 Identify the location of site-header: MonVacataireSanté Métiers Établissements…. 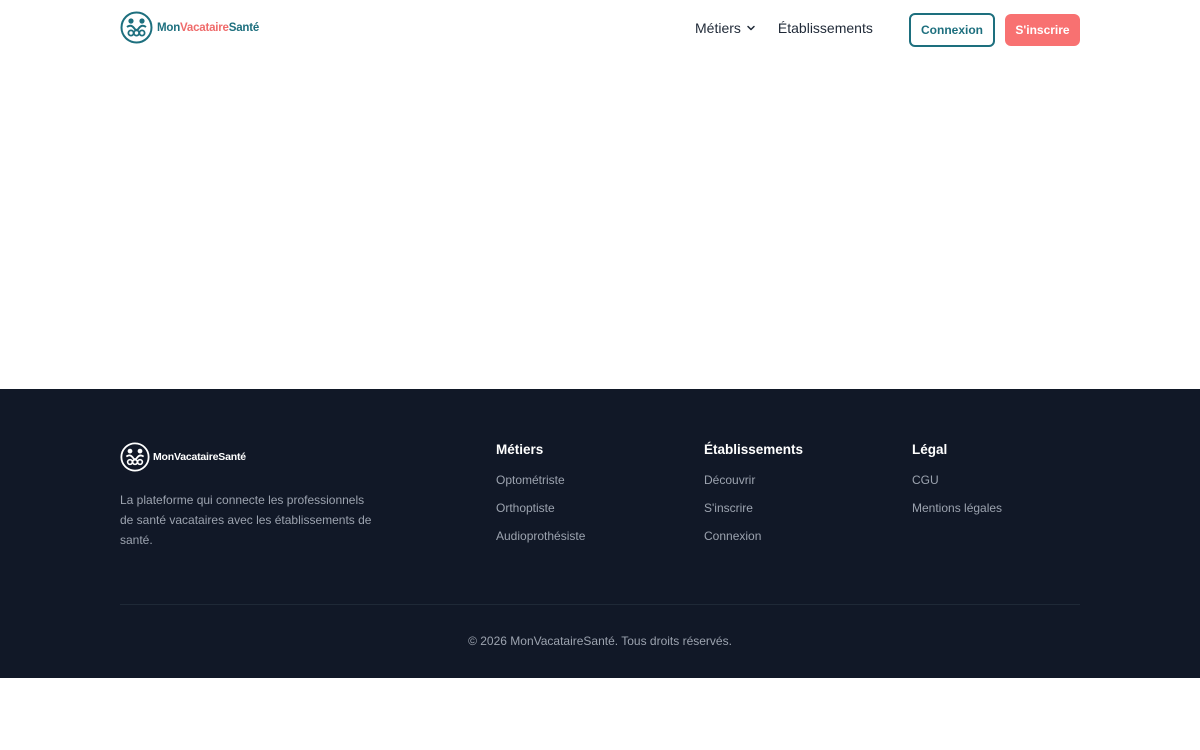
(600, 30).